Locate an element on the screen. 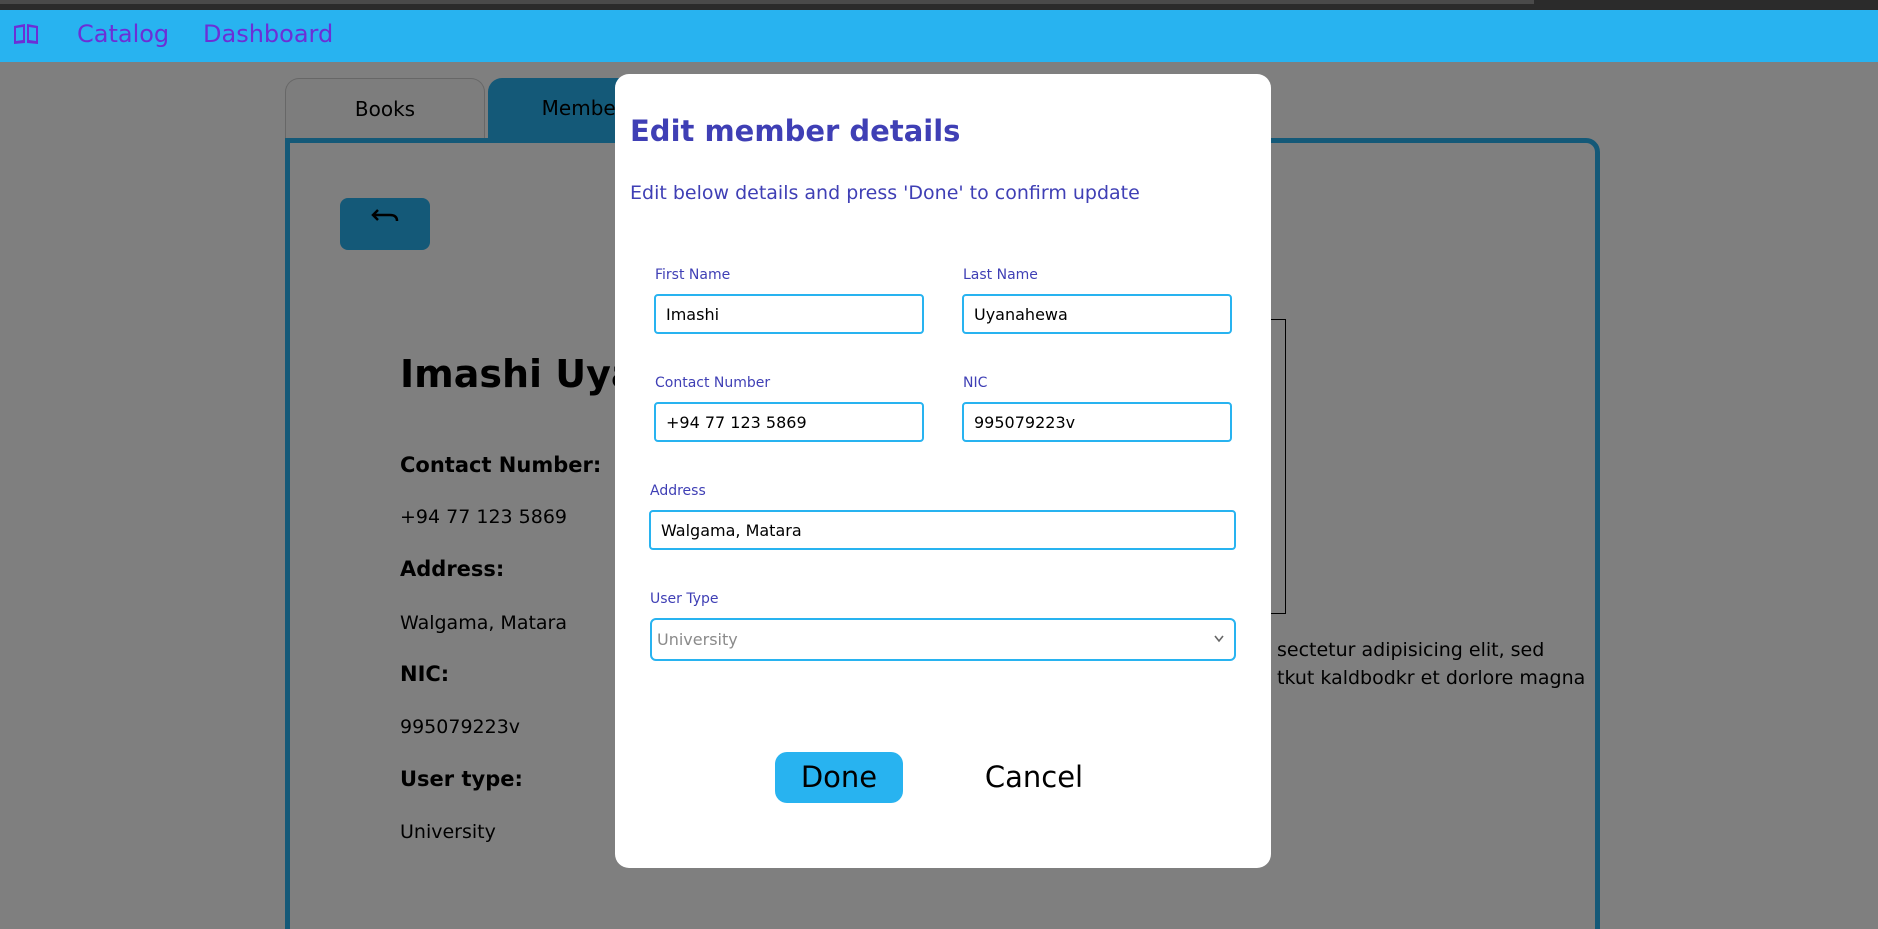 The height and width of the screenshot is (929, 1878). user-type-value: University is located at coordinates (697, 639).